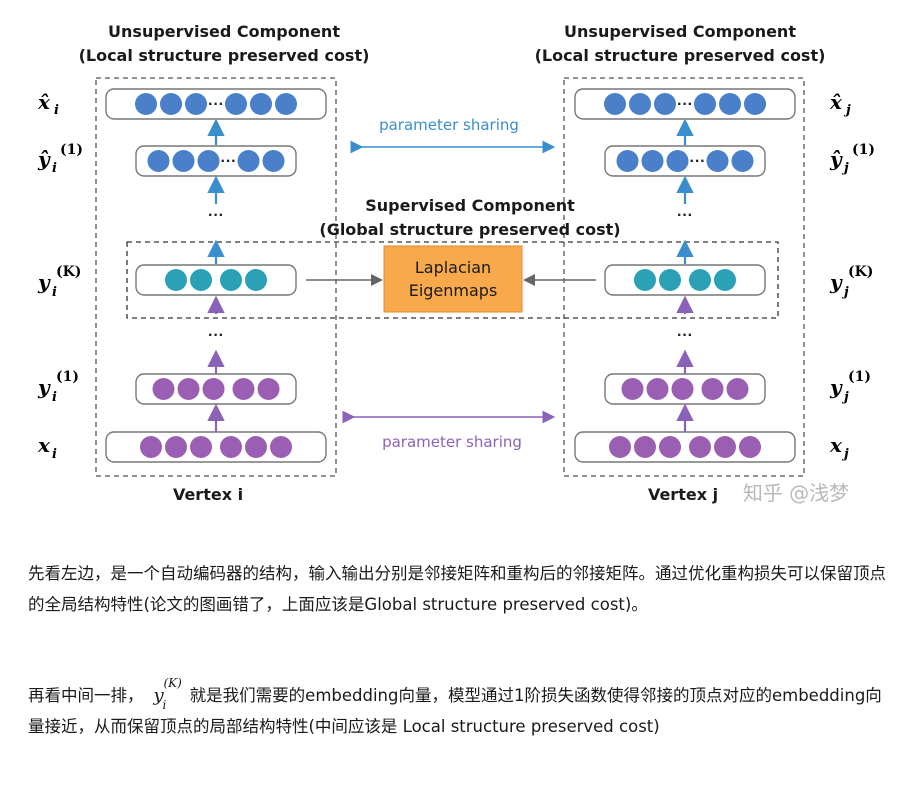  I want to click on laplacian-line2: Eigenmaps, so click(453, 290).